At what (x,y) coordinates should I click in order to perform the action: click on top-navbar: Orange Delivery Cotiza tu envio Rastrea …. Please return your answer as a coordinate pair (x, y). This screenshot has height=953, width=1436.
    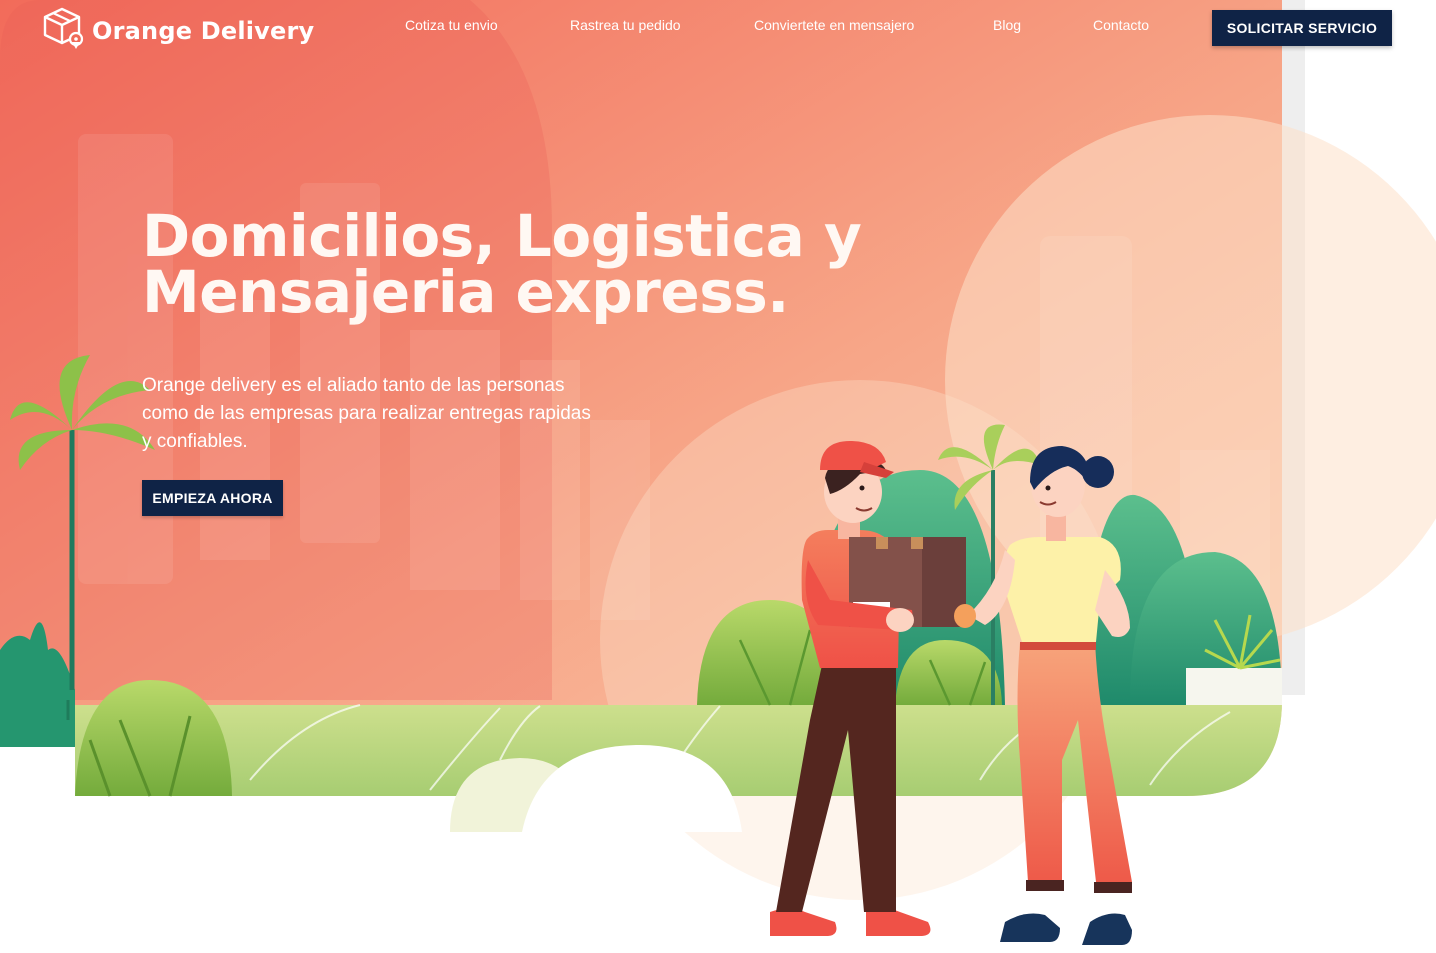
    Looking at the image, I should click on (718, 30).